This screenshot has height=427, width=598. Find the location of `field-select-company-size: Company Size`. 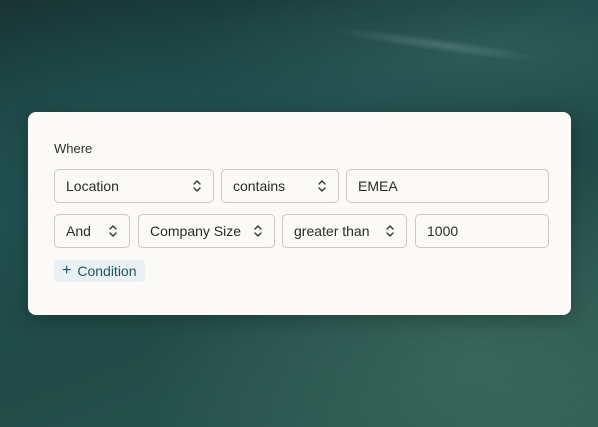

field-select-company-size: Company Size is located at coordinates (206, 231).